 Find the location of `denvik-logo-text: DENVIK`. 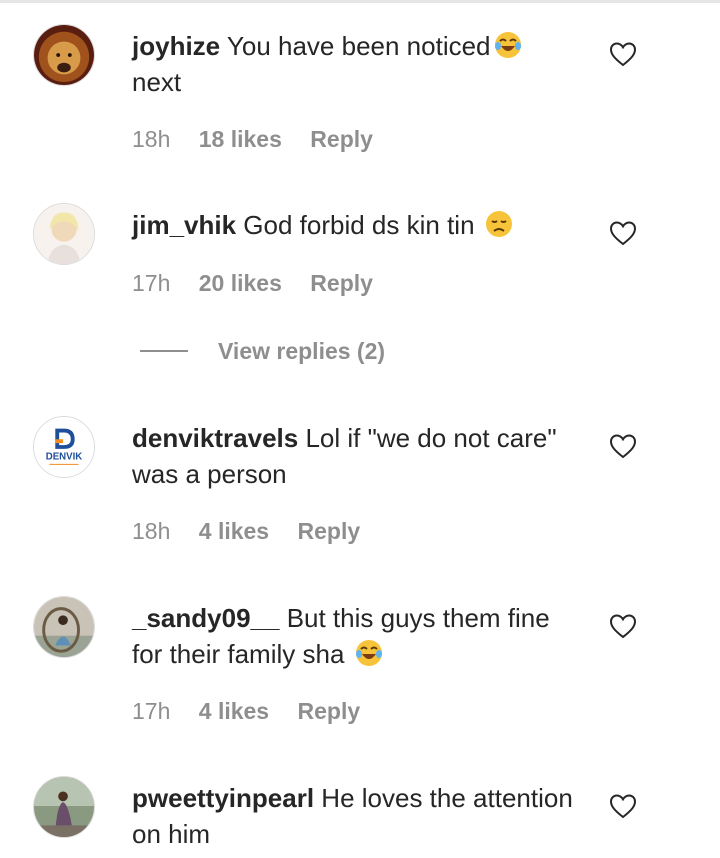

denvik-logo-text: DENVIK is located at coordinates (64, 457).